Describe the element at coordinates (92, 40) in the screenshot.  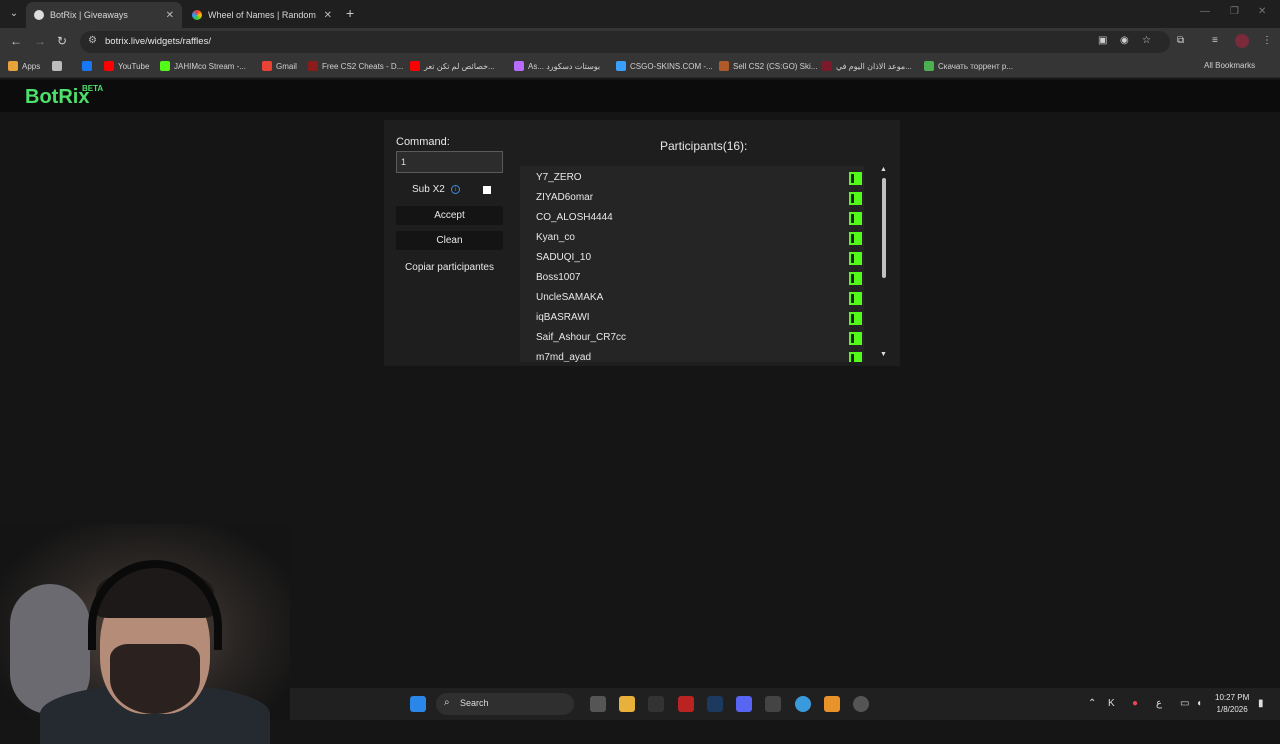
I see `site-info-icon: ⚙` at that location.